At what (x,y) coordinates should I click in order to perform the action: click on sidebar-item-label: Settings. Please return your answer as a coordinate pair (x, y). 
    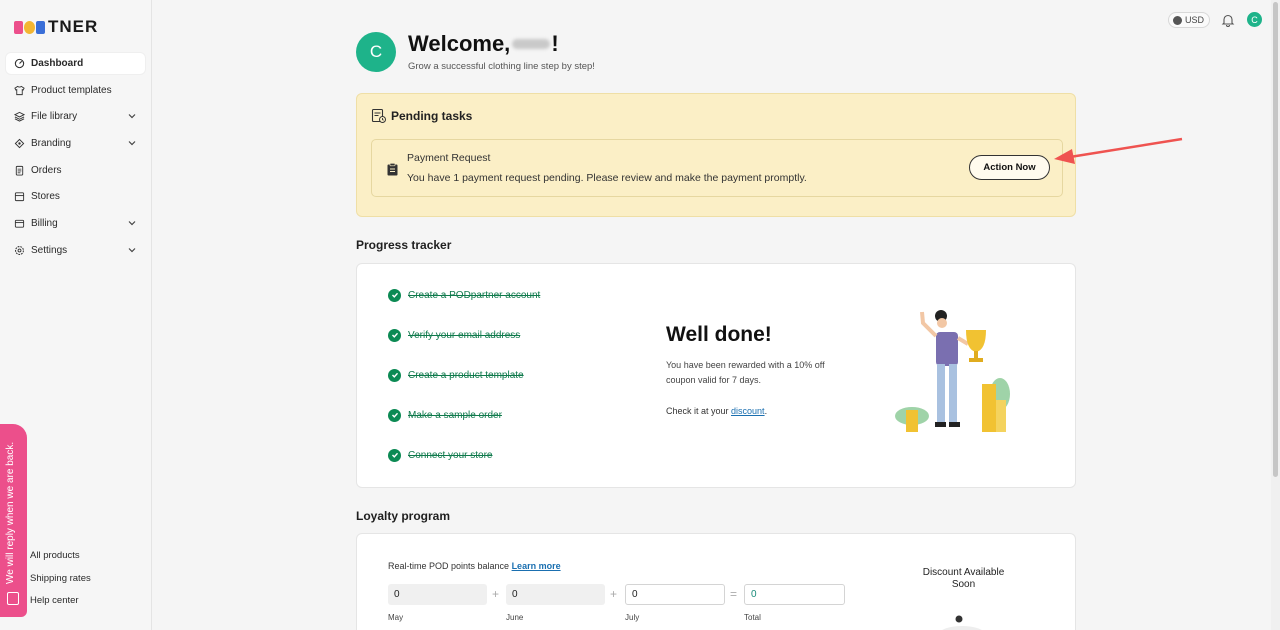
    Looking at the image, I should click on (49, 250).